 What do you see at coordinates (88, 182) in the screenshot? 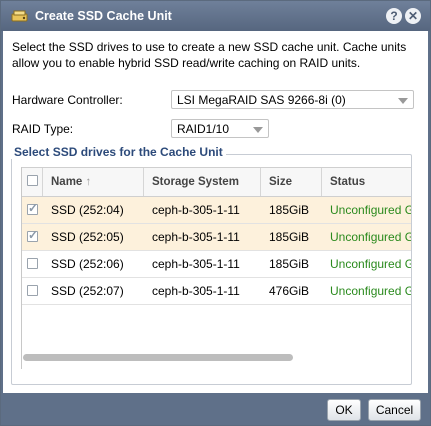
I see `sort-ascending-icon: ↑` at bounding box center [88, 182].